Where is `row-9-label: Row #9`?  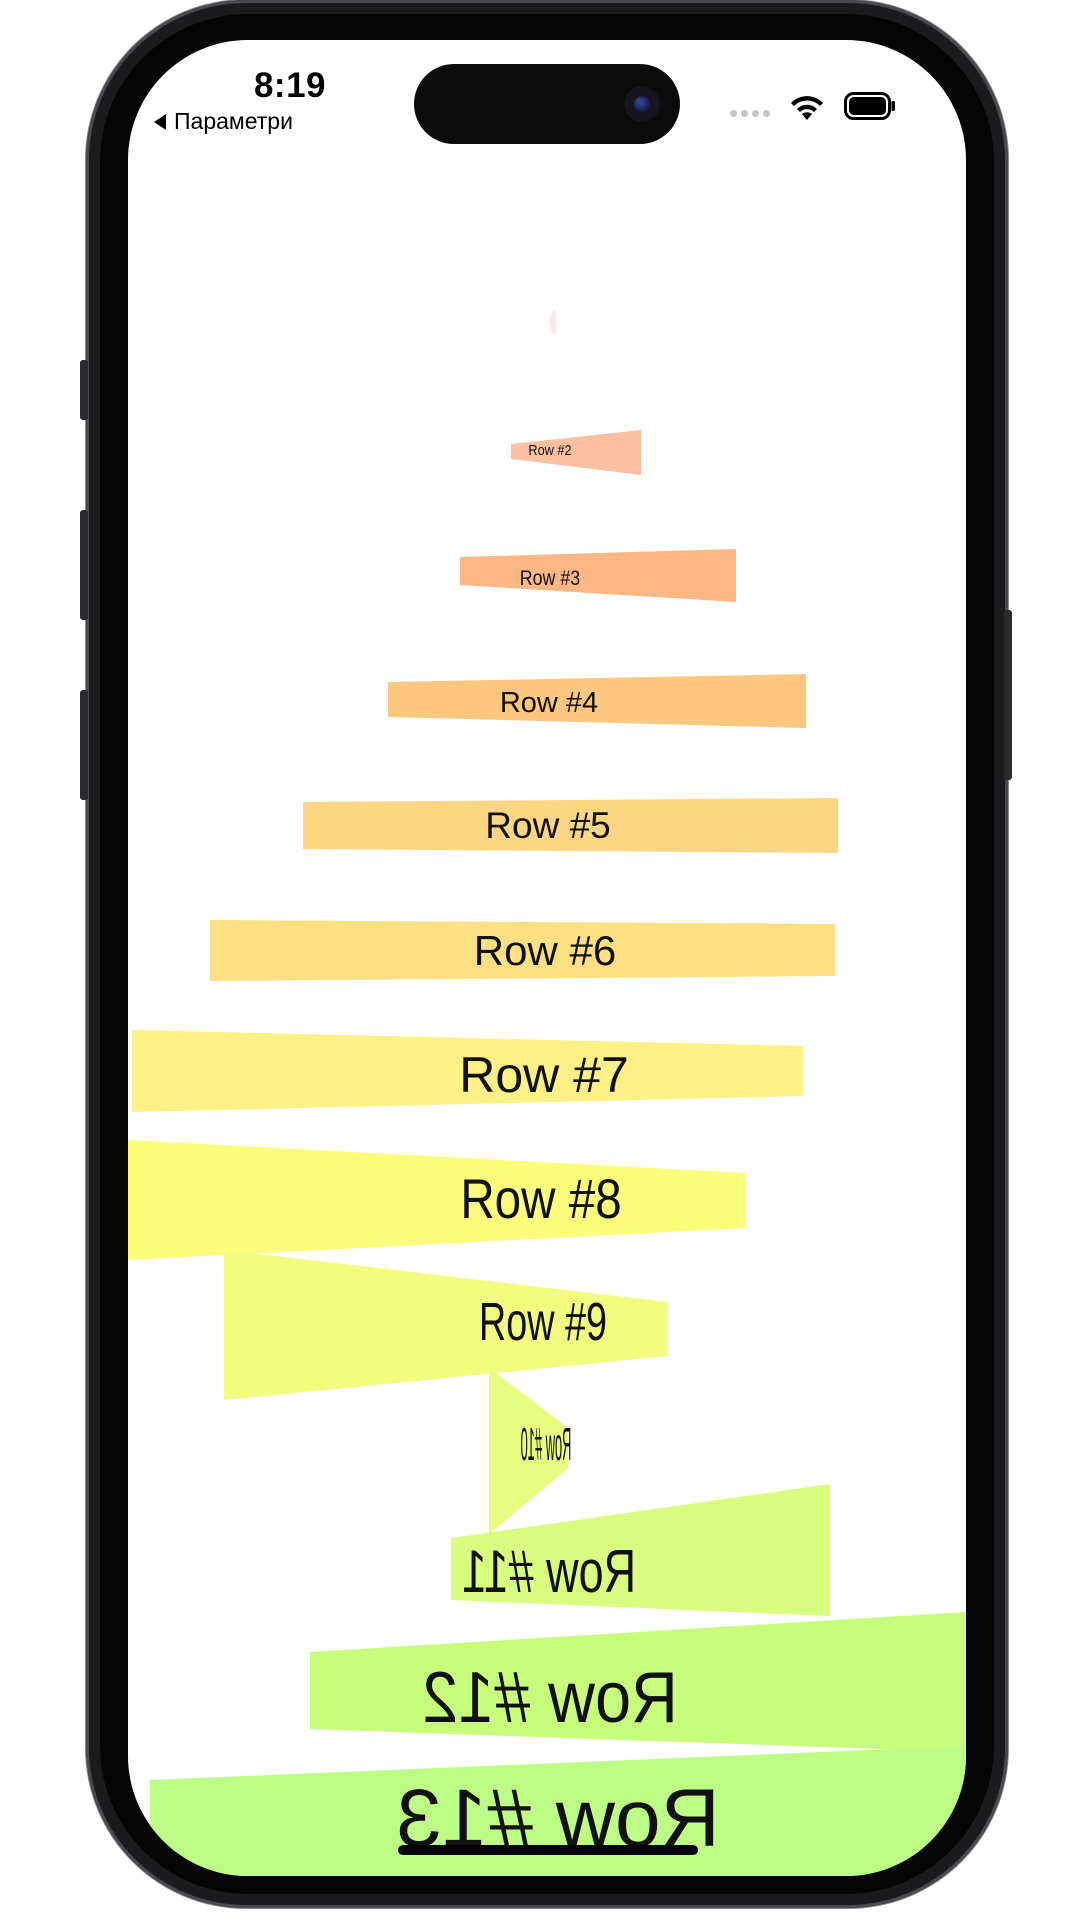 row-9-label: Row #9 is located at coordinates (543, 1321).